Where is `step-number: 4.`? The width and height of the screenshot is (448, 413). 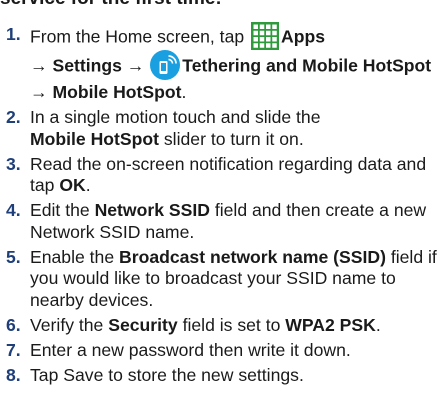 step-number: 4. is located at coordinates (13, 210).